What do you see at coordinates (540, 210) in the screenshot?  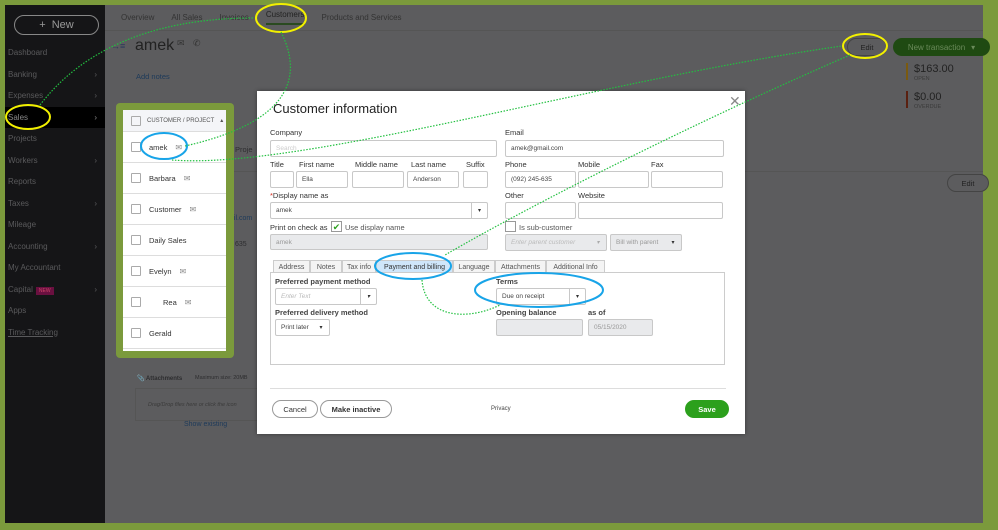 I see `other-input` at bounding box center [540, 210].